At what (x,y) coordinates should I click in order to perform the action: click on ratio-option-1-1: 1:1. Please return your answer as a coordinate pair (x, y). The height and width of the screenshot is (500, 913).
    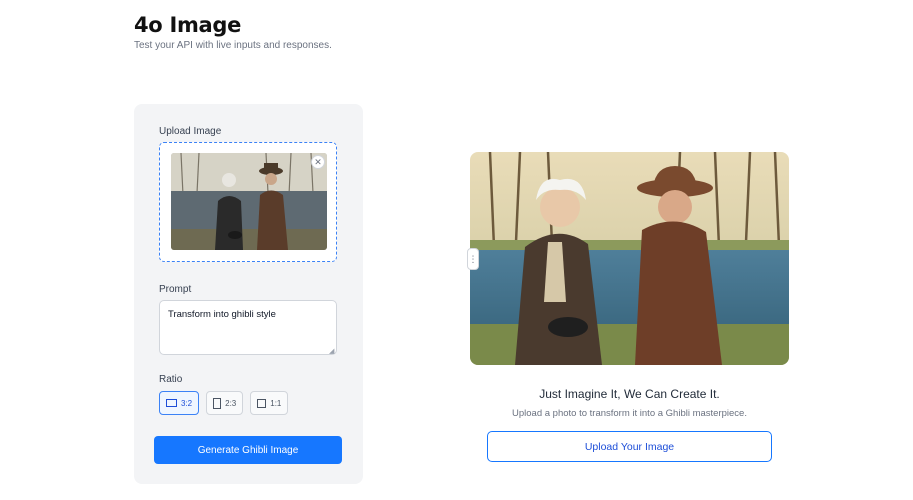
    Looking at the image, I should click on (269, 403).